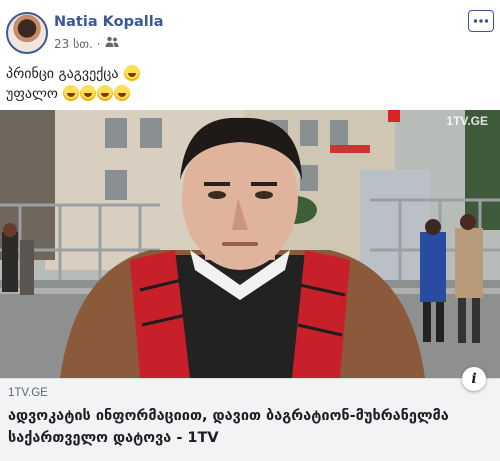  I want to click on post-timestamp: 23 სთ., so click(73, 44).